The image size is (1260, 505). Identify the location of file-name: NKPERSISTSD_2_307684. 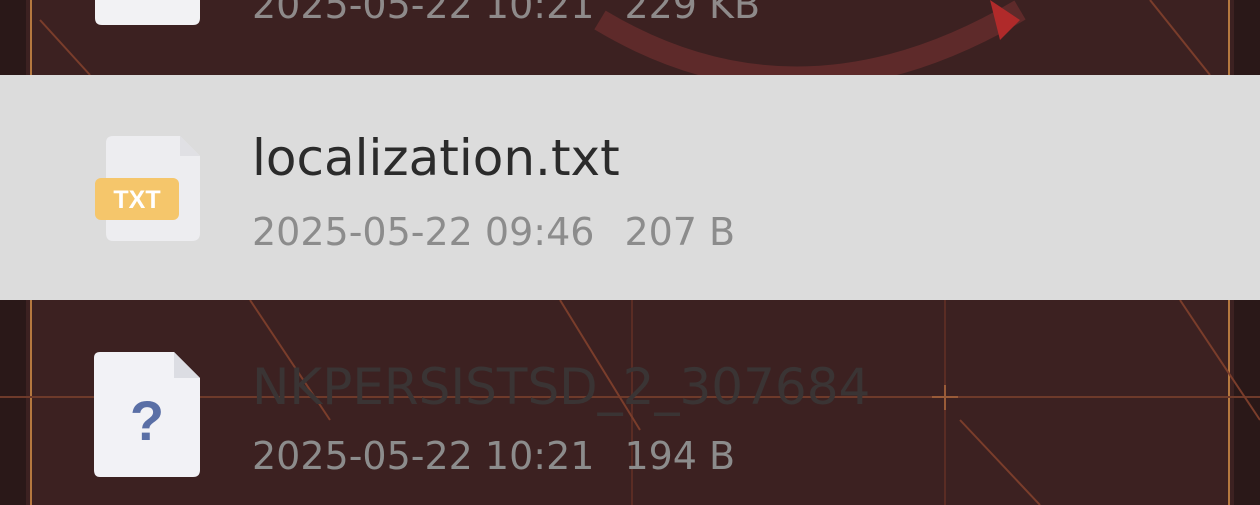
(561, 387).